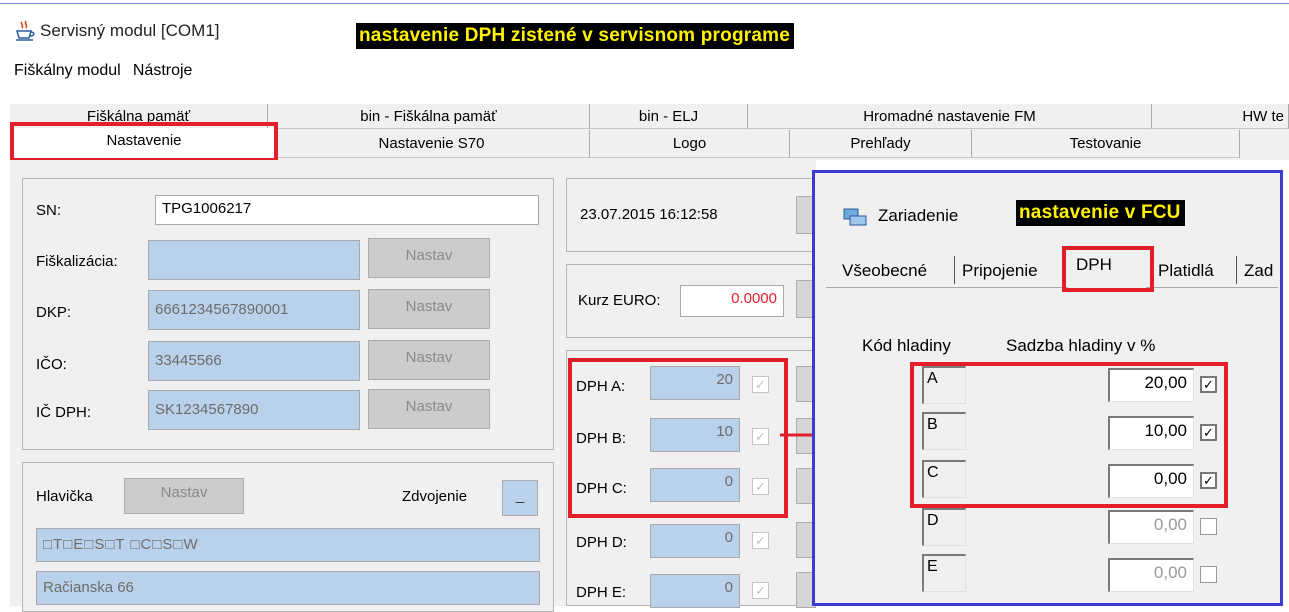 The height and width of the screenshot is (612, 1289). What do you see at coordinates (432, 144) in the screenshot?
I see `tab-nastavenie-s70: Nastavenie S70` at bounding box center [432, 144].